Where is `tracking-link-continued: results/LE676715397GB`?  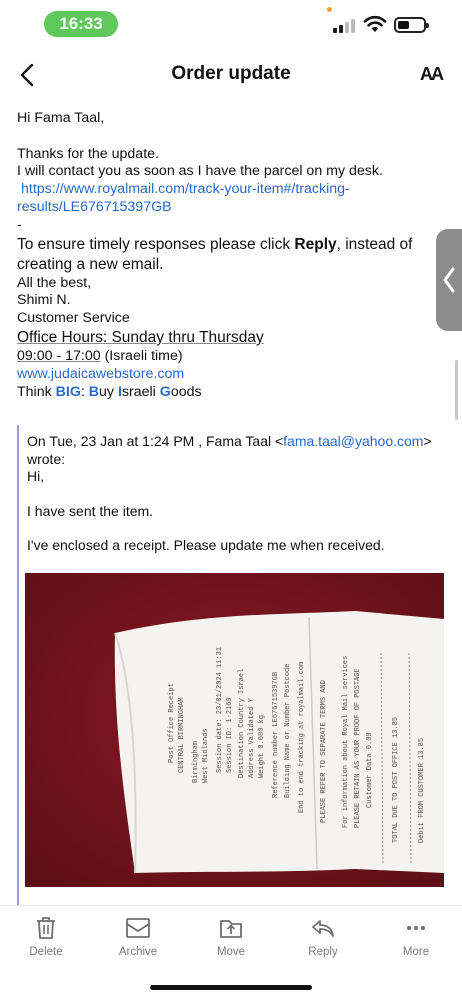
tracking-link-continued: results/LE676715397GB is located at coordinates (94, 207).